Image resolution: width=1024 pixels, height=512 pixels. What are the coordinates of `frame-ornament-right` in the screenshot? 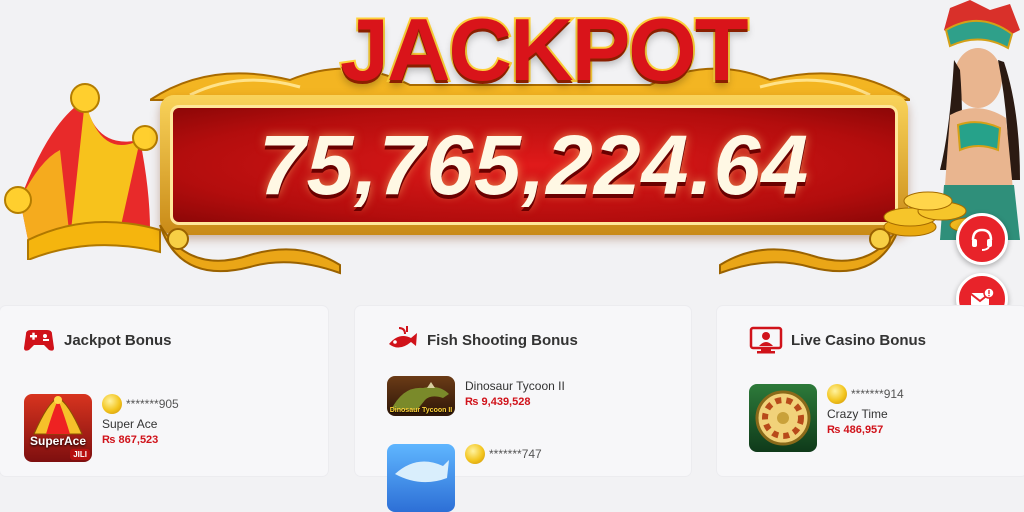 It's located at (810, 249).